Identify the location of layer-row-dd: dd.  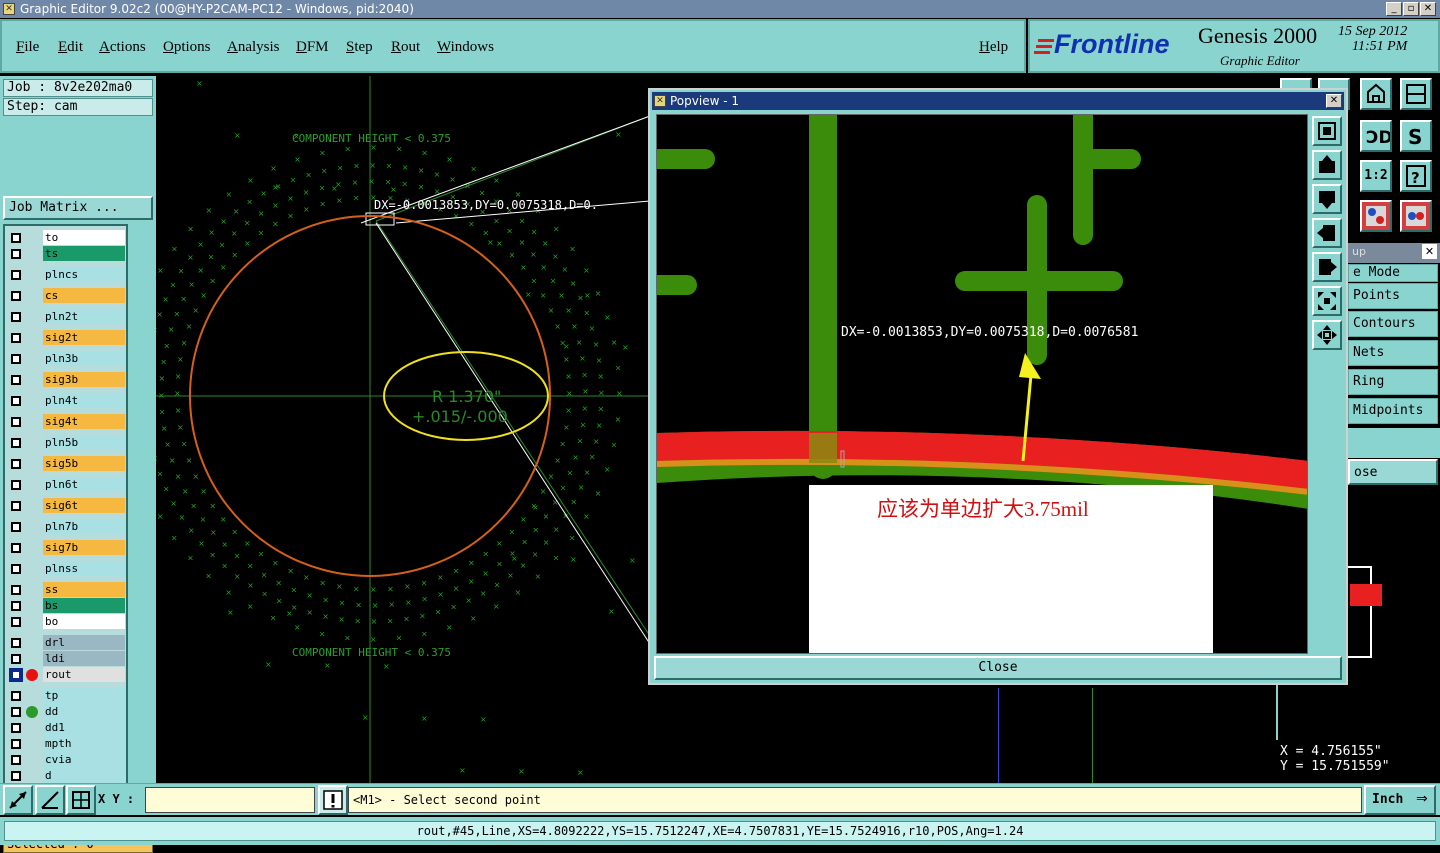
(66, 712).